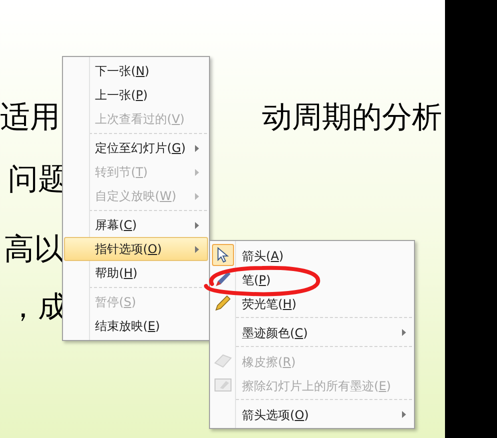 This screenshot has height=438, width=497. Describe the element at coordinates (316, 386) in the screenshot. I see `menu-item-label: 擦除幻灯片上的所有墨迹(E)` at that location.